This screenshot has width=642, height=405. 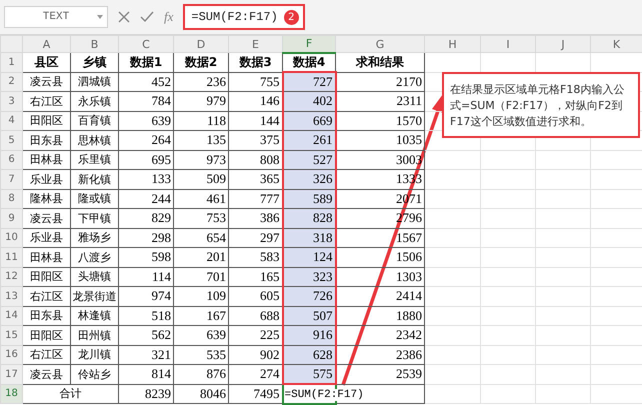 What do you see at coordinates (11, 179) in the screenshot?
I see `row-header: 7` at bounding box center [11, 179].